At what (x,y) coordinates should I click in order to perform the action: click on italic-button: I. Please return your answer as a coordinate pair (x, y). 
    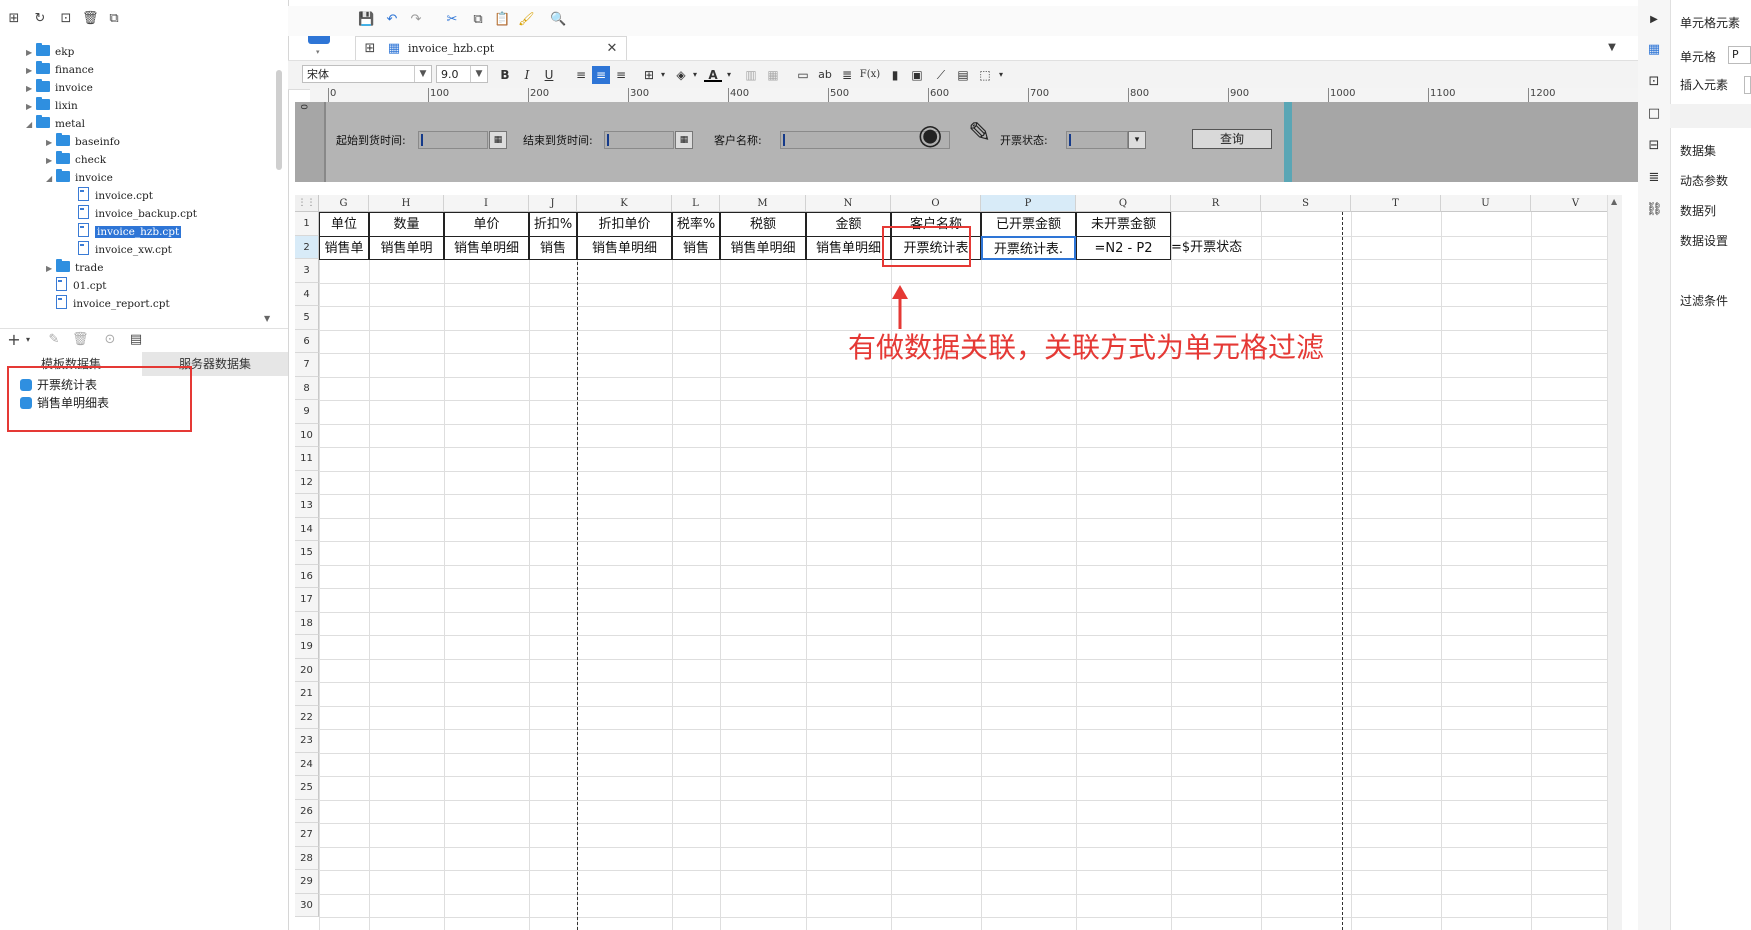
    Looking at the image, I should click on (527, 75).